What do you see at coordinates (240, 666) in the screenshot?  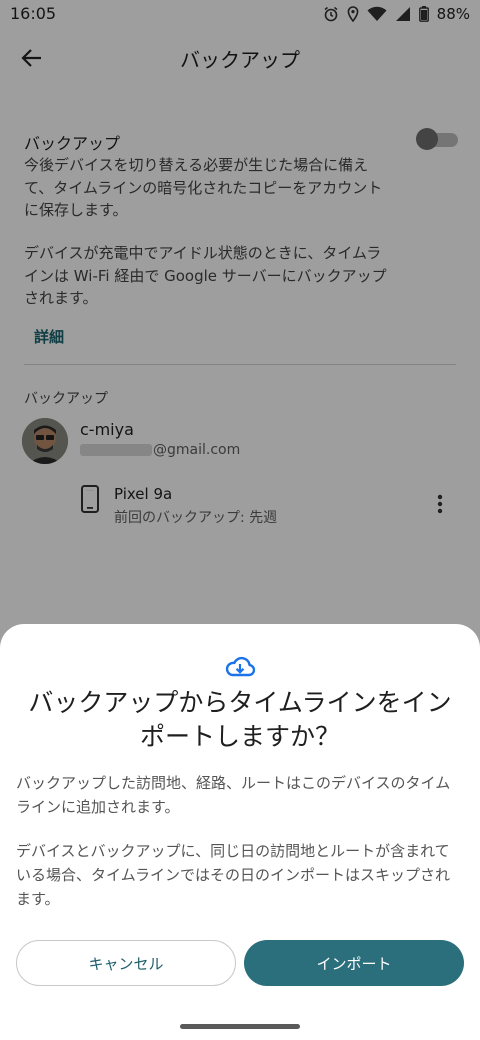 I see `cloud-download-icon` at bounding box center [240, 666].